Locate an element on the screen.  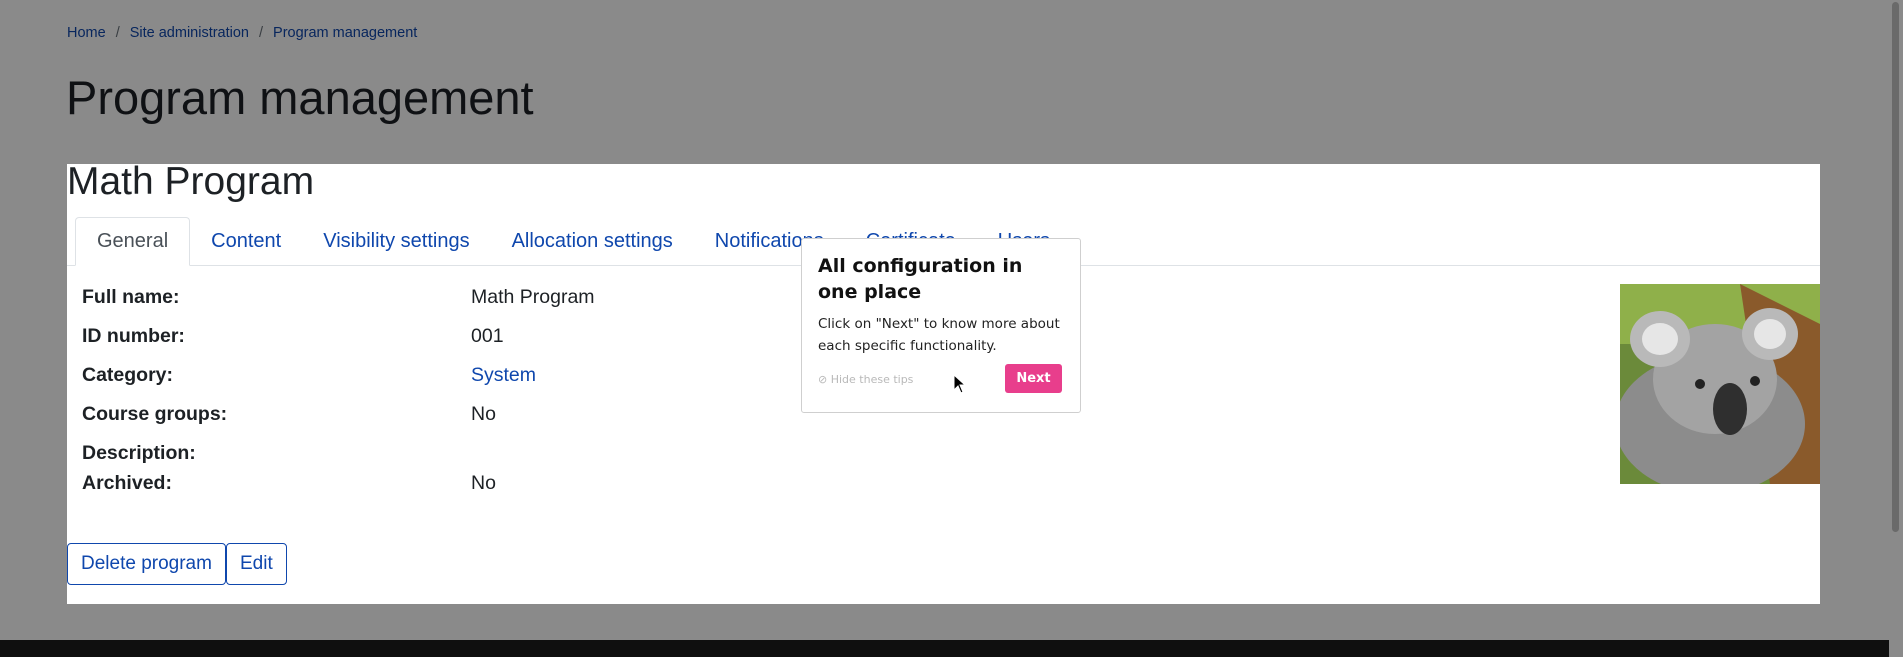
tab-general: General is located at coordinates (133, 241).